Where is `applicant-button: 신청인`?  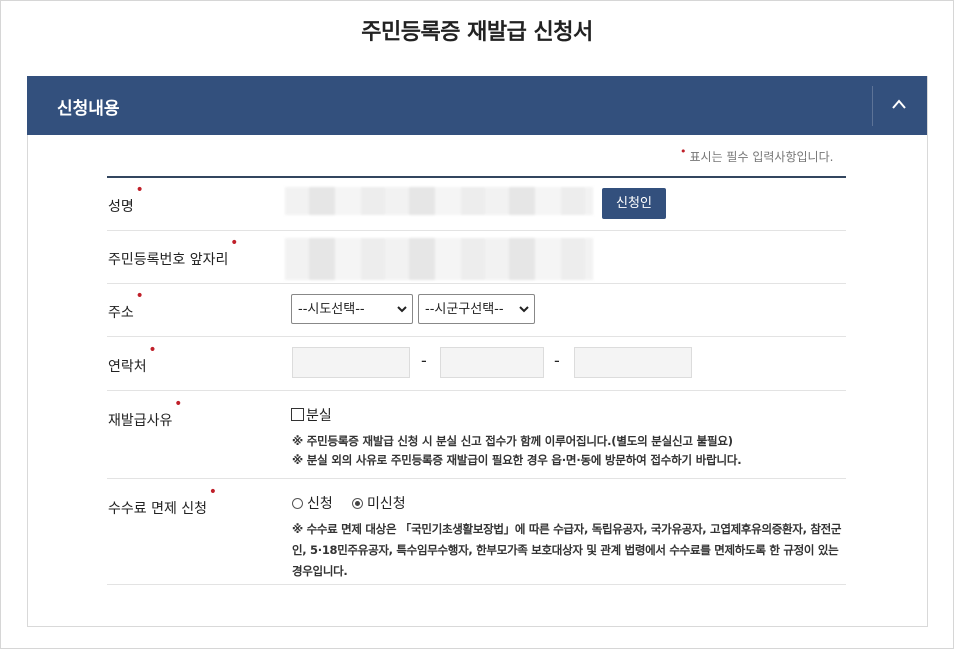
applicant-button: 신청인 is located at coordinates (634, 203).